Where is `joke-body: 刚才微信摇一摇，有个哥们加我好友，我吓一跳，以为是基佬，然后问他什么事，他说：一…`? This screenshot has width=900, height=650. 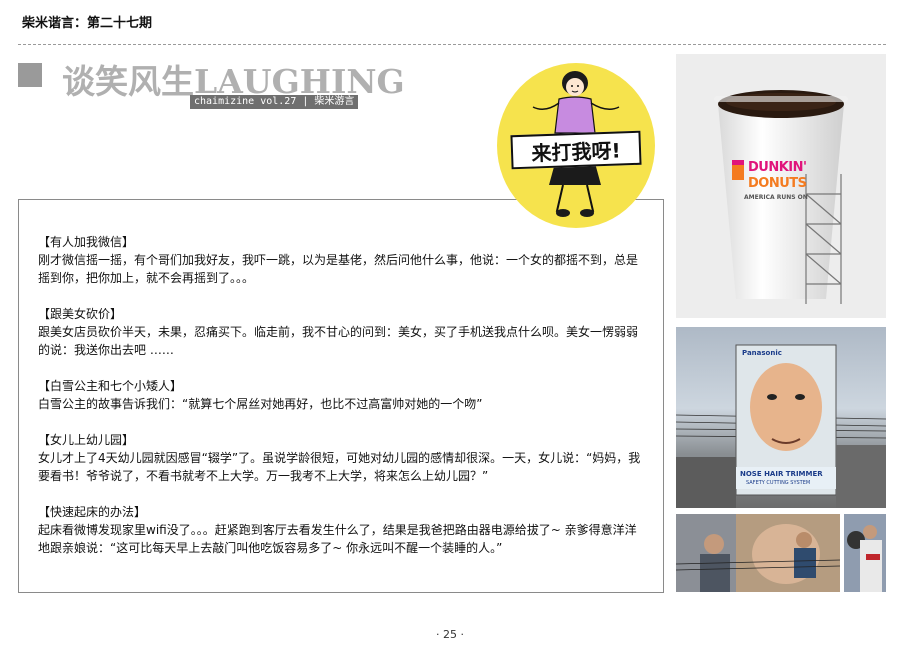
joke-body: 刚才微信摇一摇，有个哥们加我好友，我吓一跳，以为是基佬，然后问他什么事，他说：一… is located at coordinates (338, 269).